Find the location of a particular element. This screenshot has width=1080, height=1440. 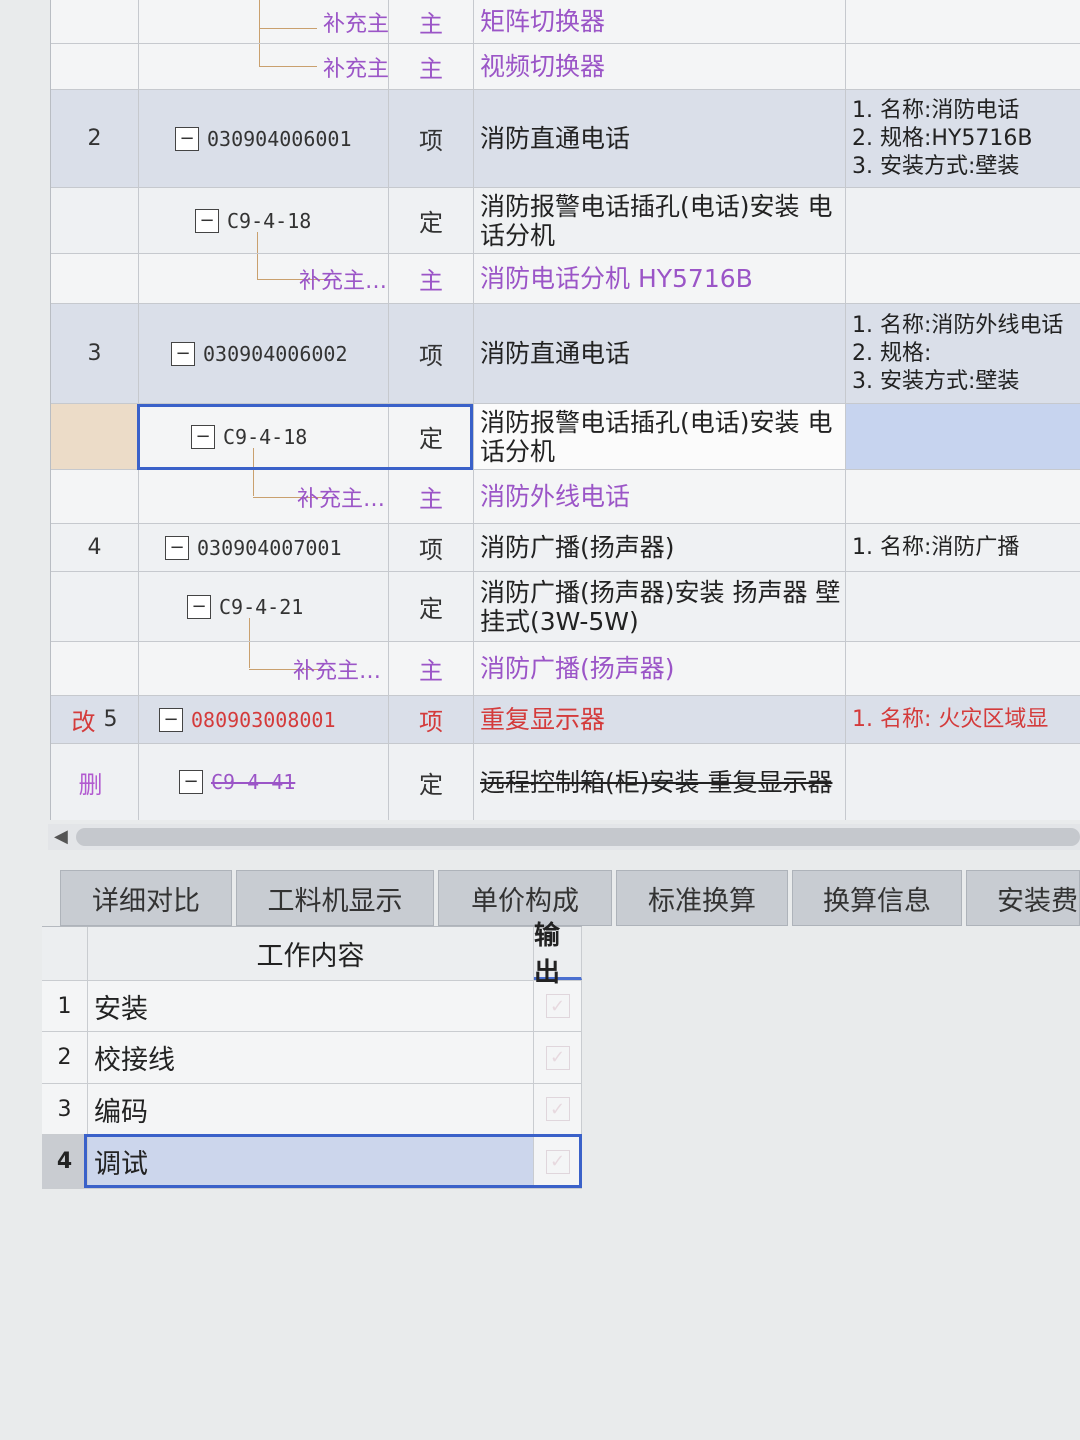

row-feature: 1. 名称:消防外线电话 2. 规格: 3. 安装方式:壁装 is located at coordinates (958, 353).